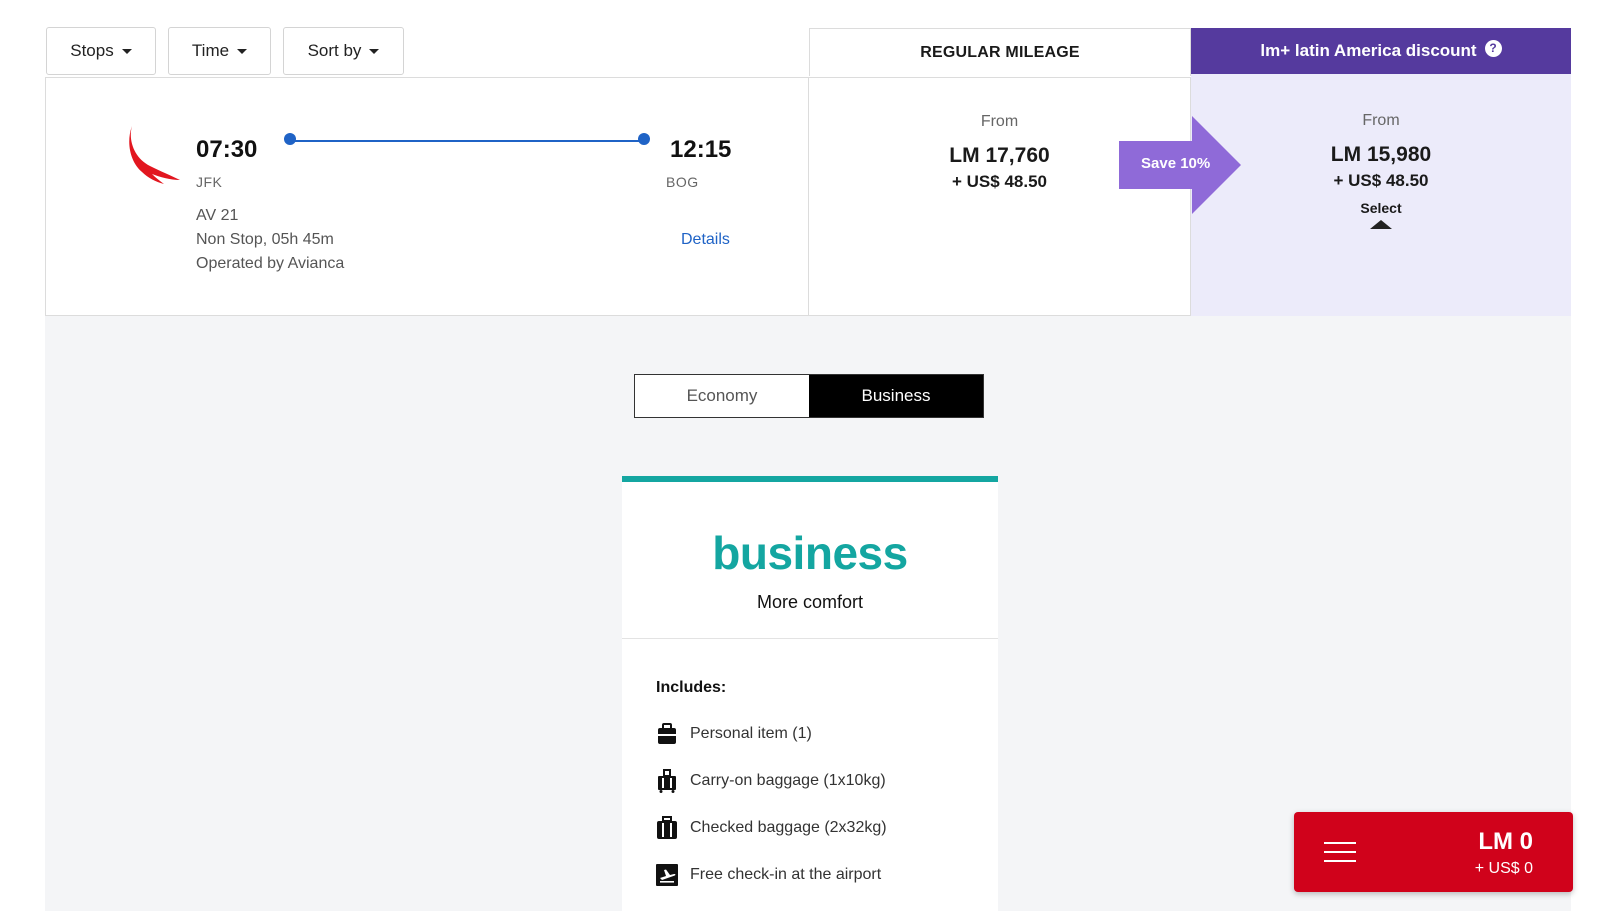 The width and height of the screenshot is (1600, 911). Describe the element at coordinates (682, 182) in the screenshot. I see `arrival-airport-code: BOG` at that location.